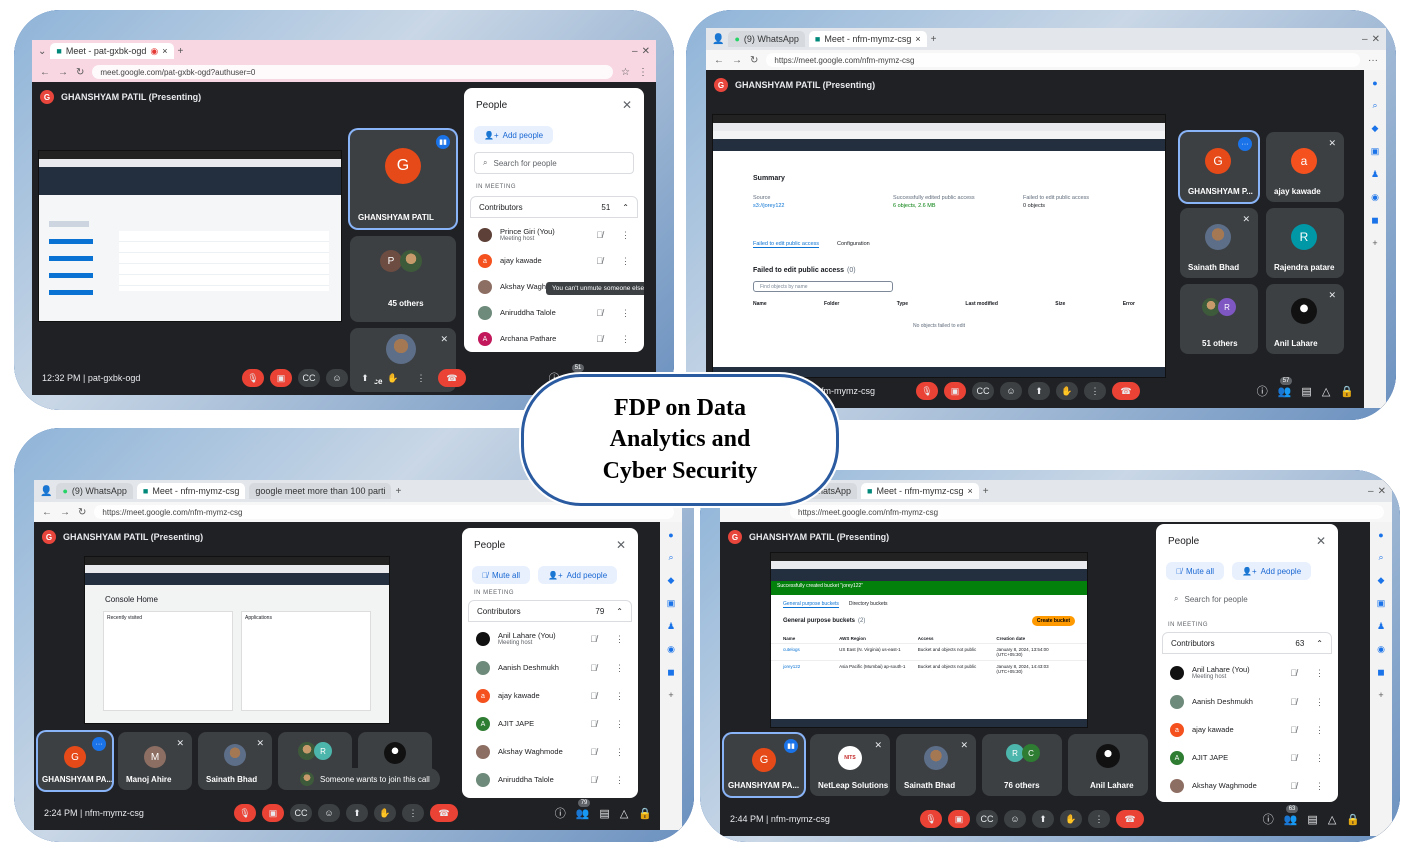 This screenshot has width=1405, height=850. What do you see at coordinates (554, 235) in the screenshot?
I see `list-item: Prince Giri (You) Meeting host 🎙̸ ⋮` at bounding box center [554, 235].